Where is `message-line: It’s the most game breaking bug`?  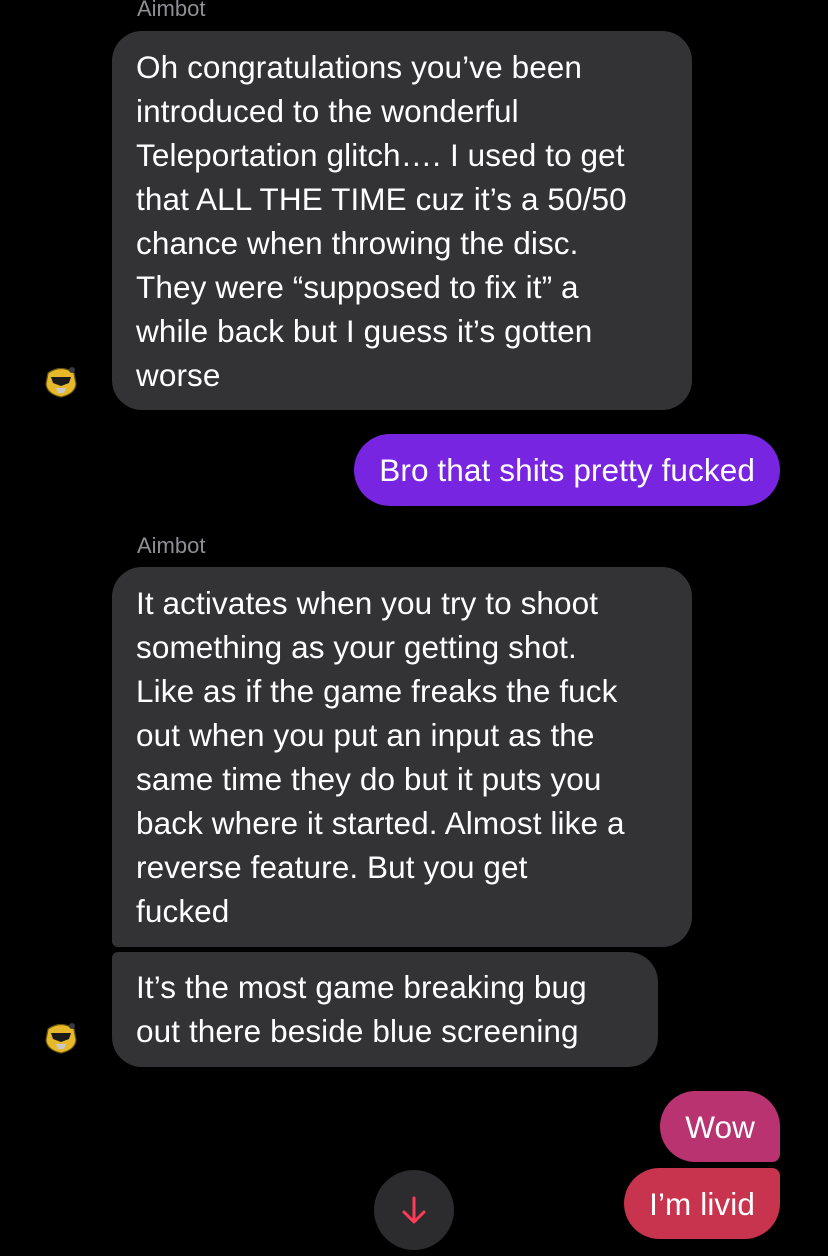
message-line: It’s the most game breaking bug is located at coordinates (361, 987).